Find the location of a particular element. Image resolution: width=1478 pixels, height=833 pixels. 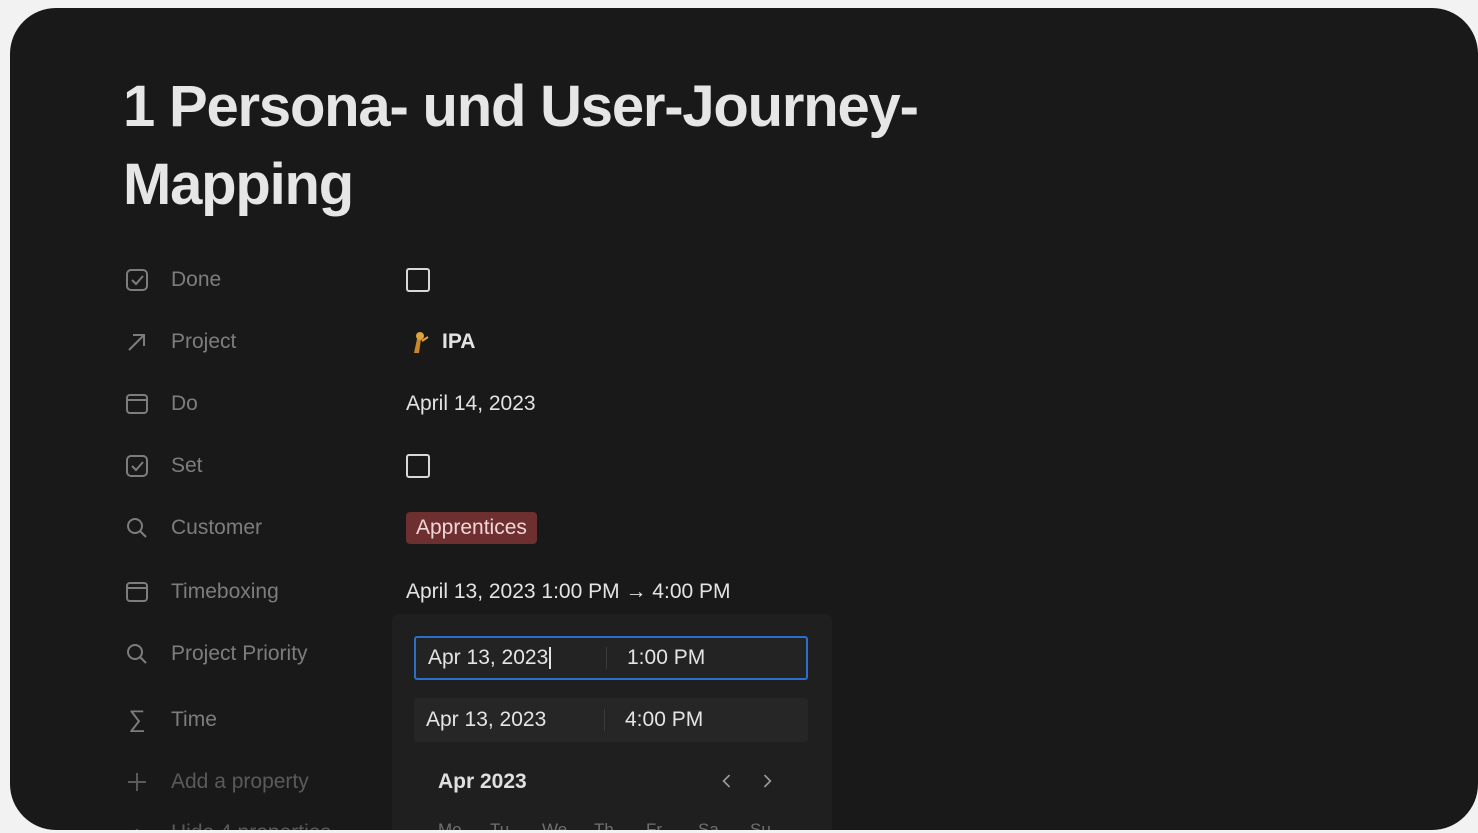

start-date-input: Apr 13, 2023 is located at coordinates (488, 657).